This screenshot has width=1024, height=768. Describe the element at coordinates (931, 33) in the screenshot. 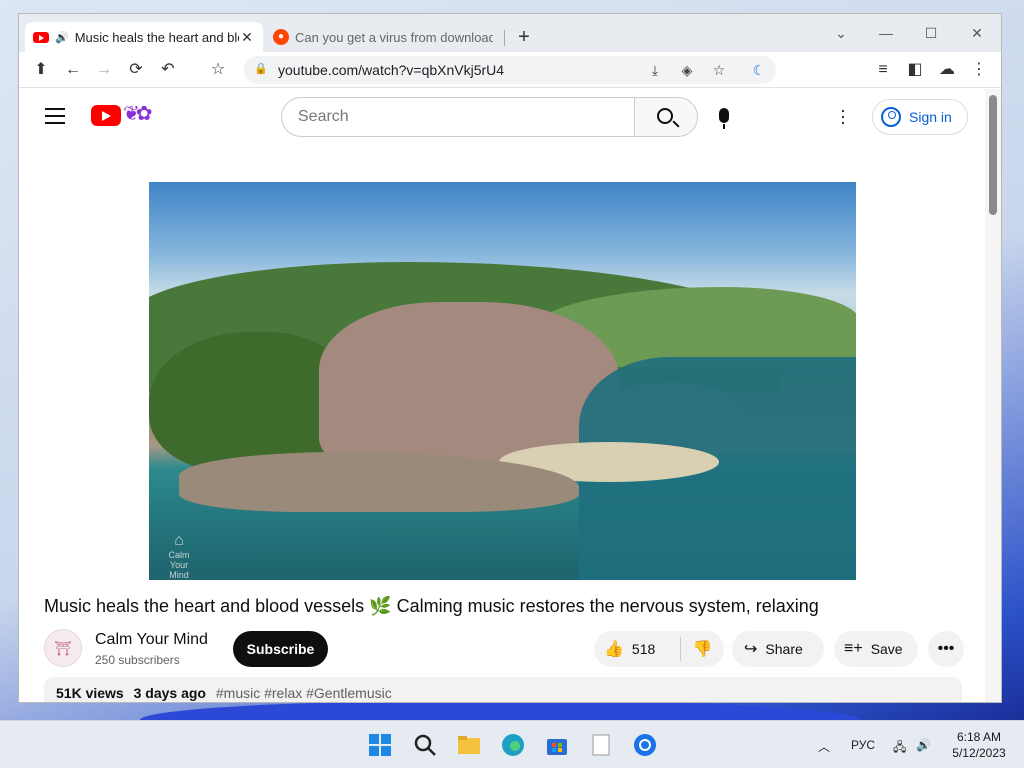

I see `maximize-button: ☐` at that location.